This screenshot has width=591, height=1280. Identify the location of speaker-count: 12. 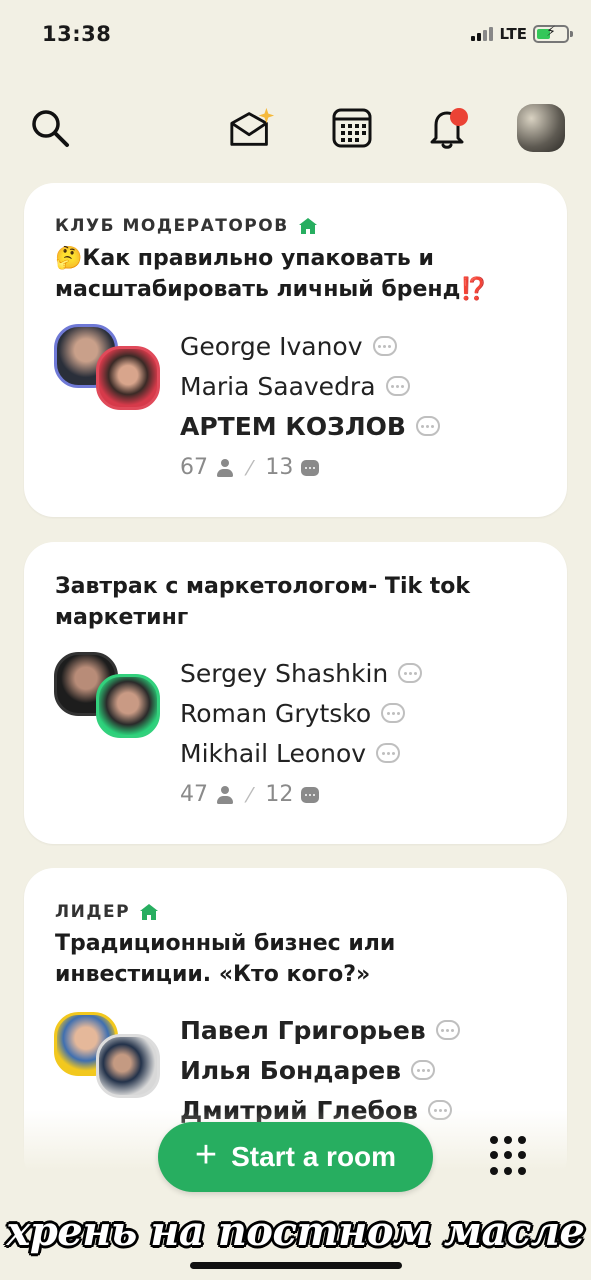
(279, 794).